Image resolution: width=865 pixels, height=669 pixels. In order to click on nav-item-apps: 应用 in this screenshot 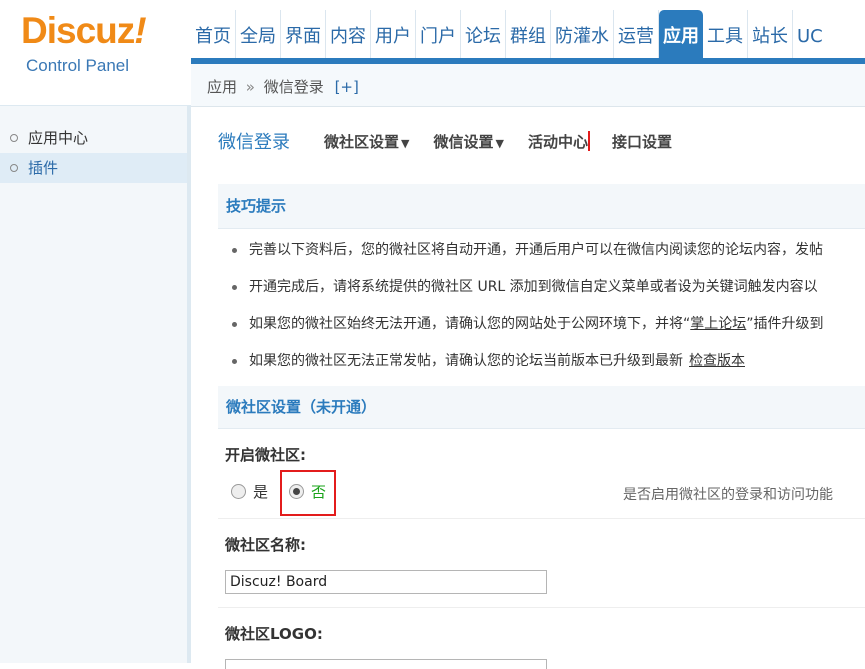, I will do `click(681, 34)`.